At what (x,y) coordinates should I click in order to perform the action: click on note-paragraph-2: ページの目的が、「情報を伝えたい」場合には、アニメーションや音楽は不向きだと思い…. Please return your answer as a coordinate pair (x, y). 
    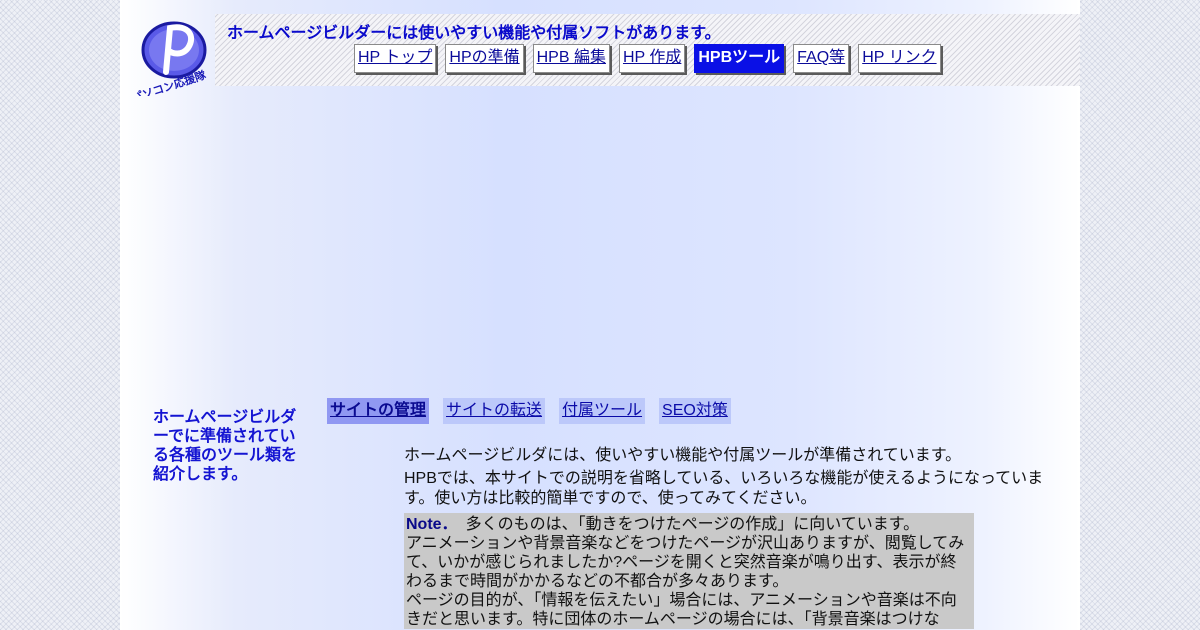
    Looking at the image, I should click on (681, 610).